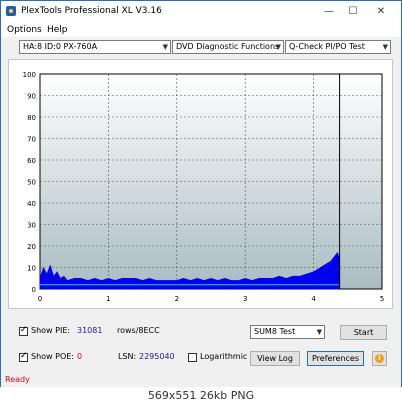 This screenshot has width=402, height=404. I want to click on image-caption: 569x551 26kb PNG, so click(201, 395).